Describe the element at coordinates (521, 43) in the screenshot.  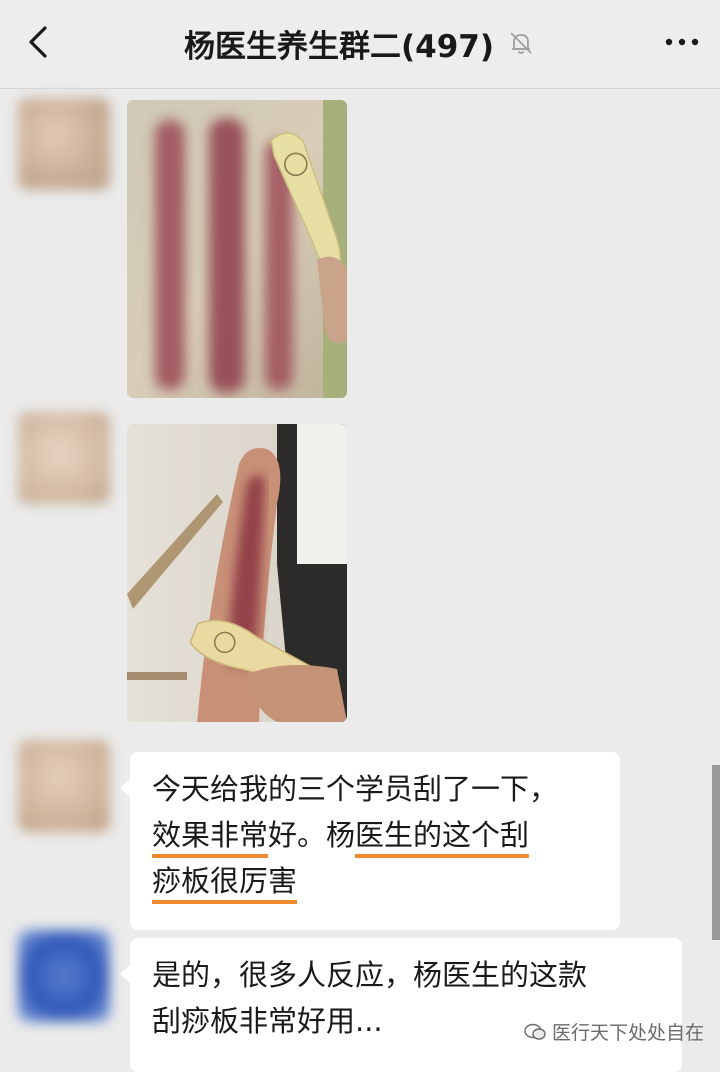
I see `bell-off-icon` at that location.